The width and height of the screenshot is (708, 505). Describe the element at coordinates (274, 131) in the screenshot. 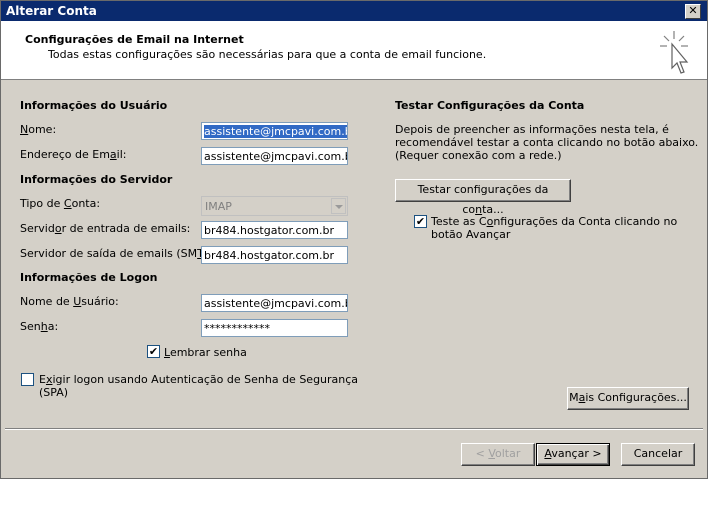

I see `name-field: assistente@jmcpavi.com.br` at that location.